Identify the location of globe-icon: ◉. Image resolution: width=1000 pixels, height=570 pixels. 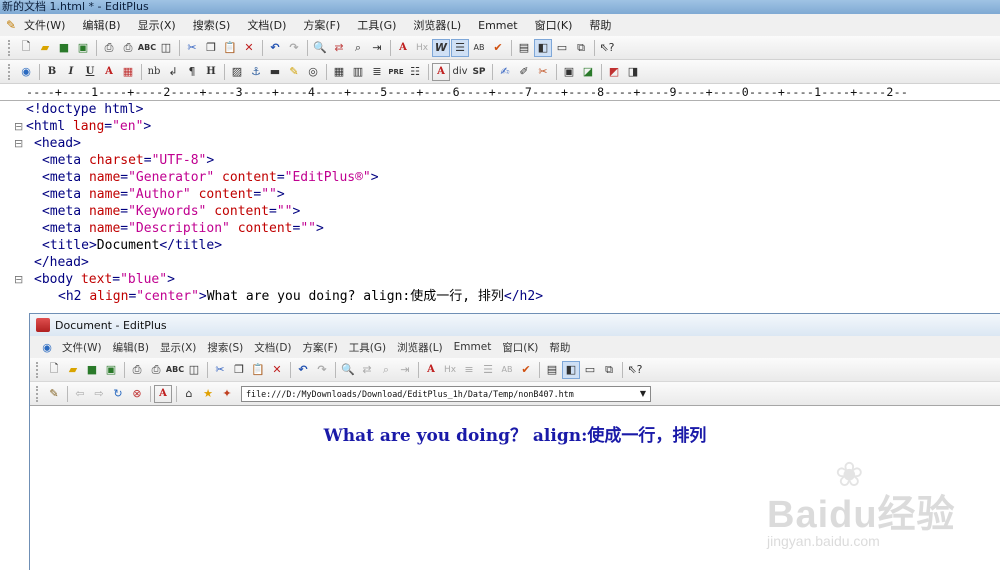
(26, 72).